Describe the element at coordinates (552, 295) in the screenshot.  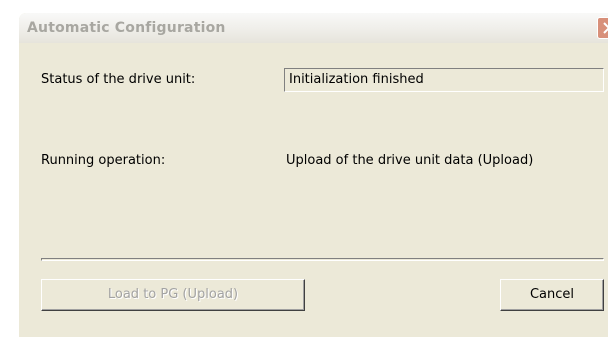
I see `cancel-button: Cancel` at that location.